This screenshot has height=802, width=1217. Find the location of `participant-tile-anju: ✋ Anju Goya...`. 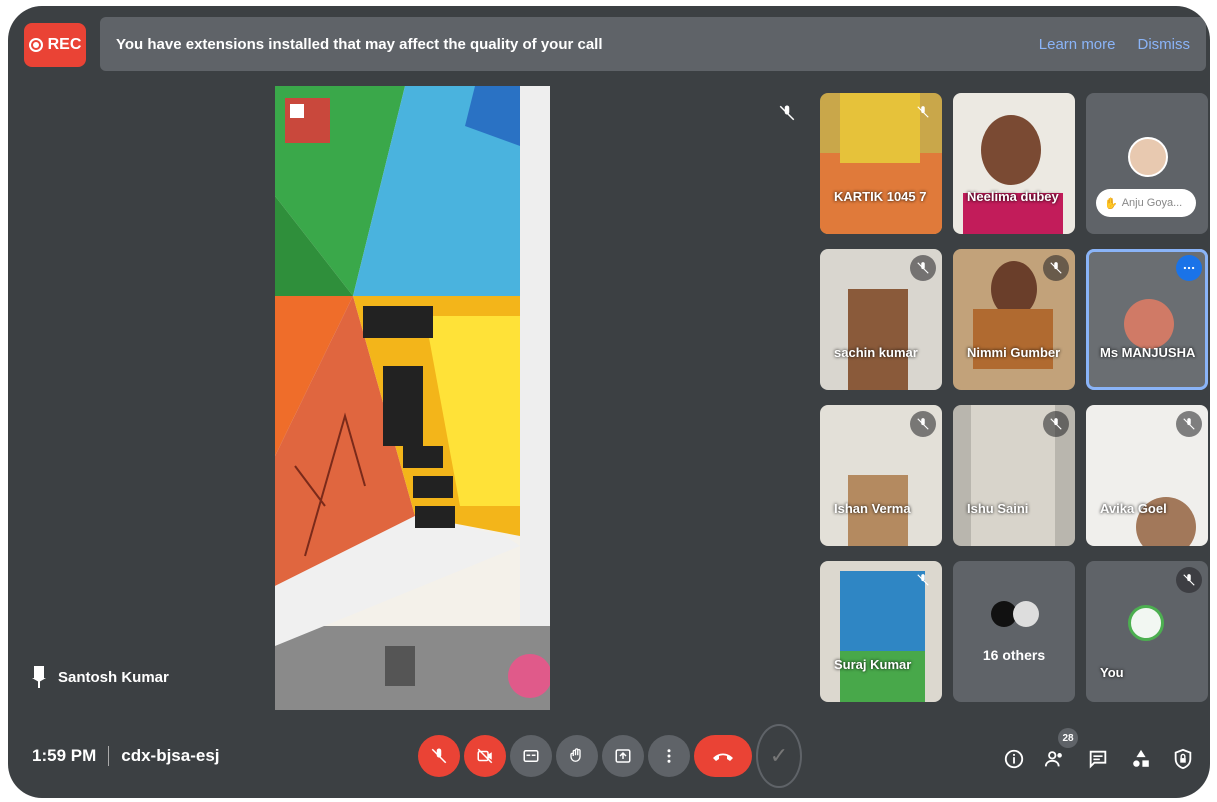

participant-tile-anju: ✋ Anju Goya... is located at coordinates (1147, 163).